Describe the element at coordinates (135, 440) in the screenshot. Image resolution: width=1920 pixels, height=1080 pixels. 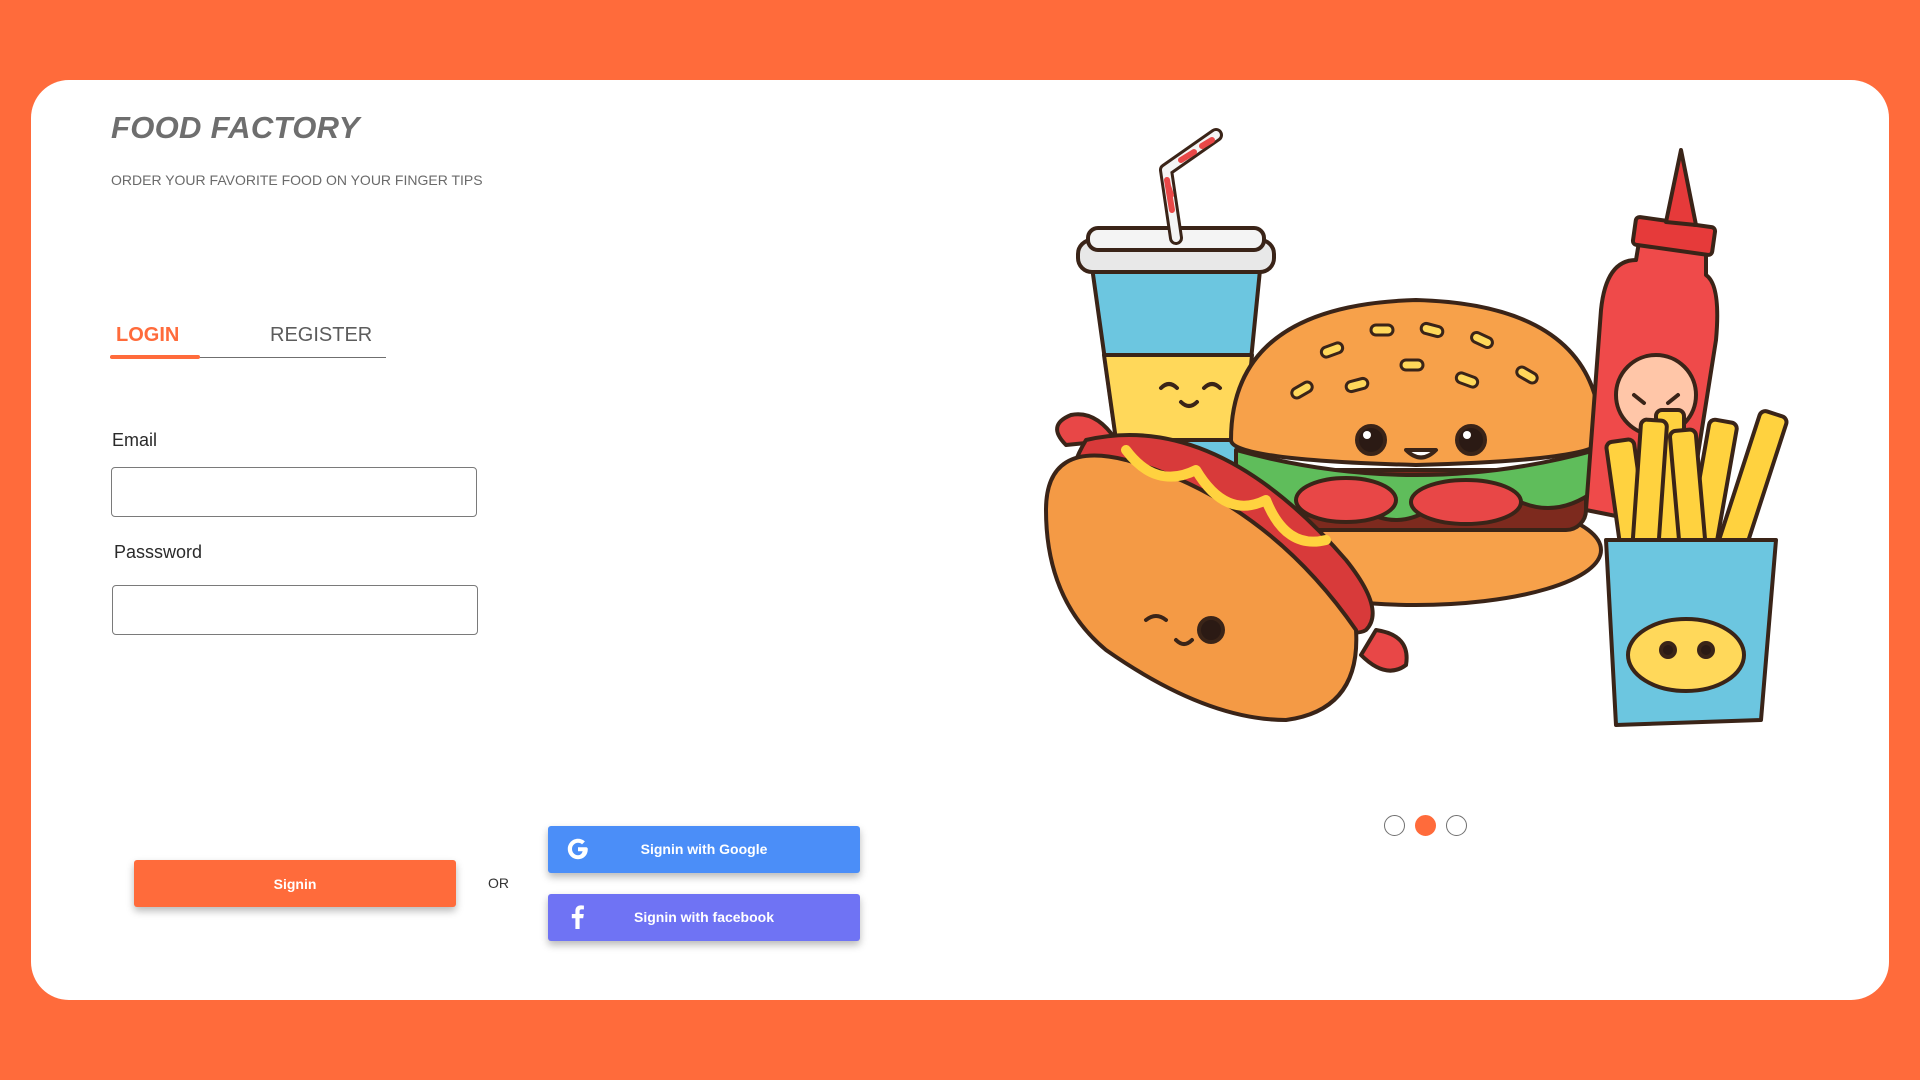
I see `email-label: Email` at that location.